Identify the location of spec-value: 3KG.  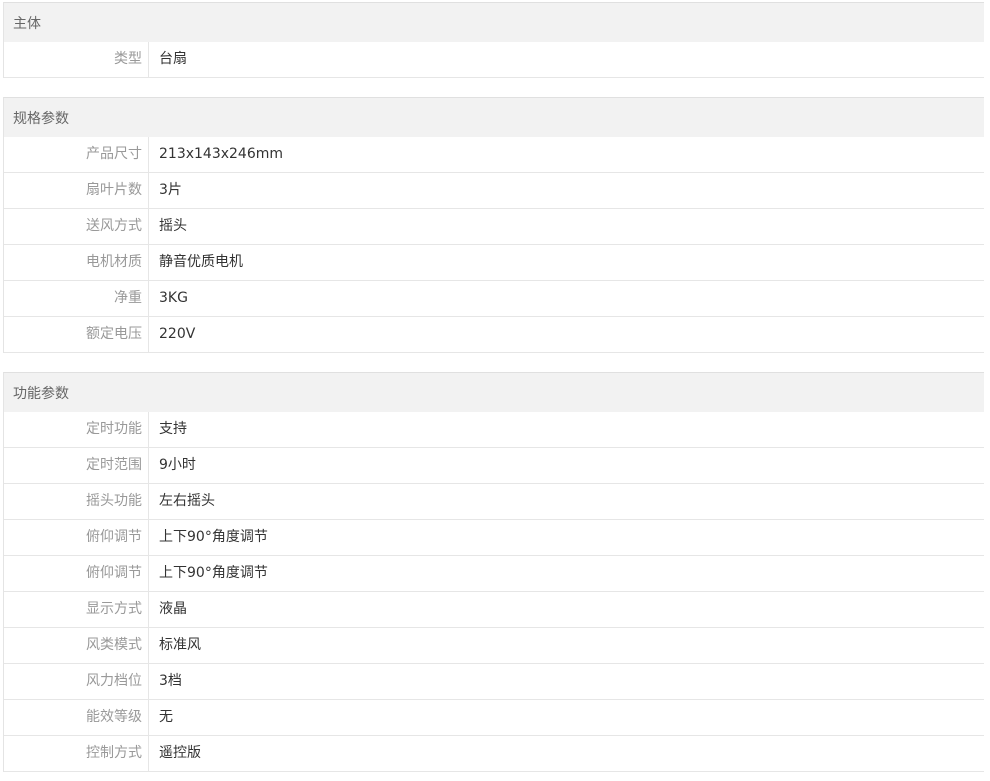
(173, 298).